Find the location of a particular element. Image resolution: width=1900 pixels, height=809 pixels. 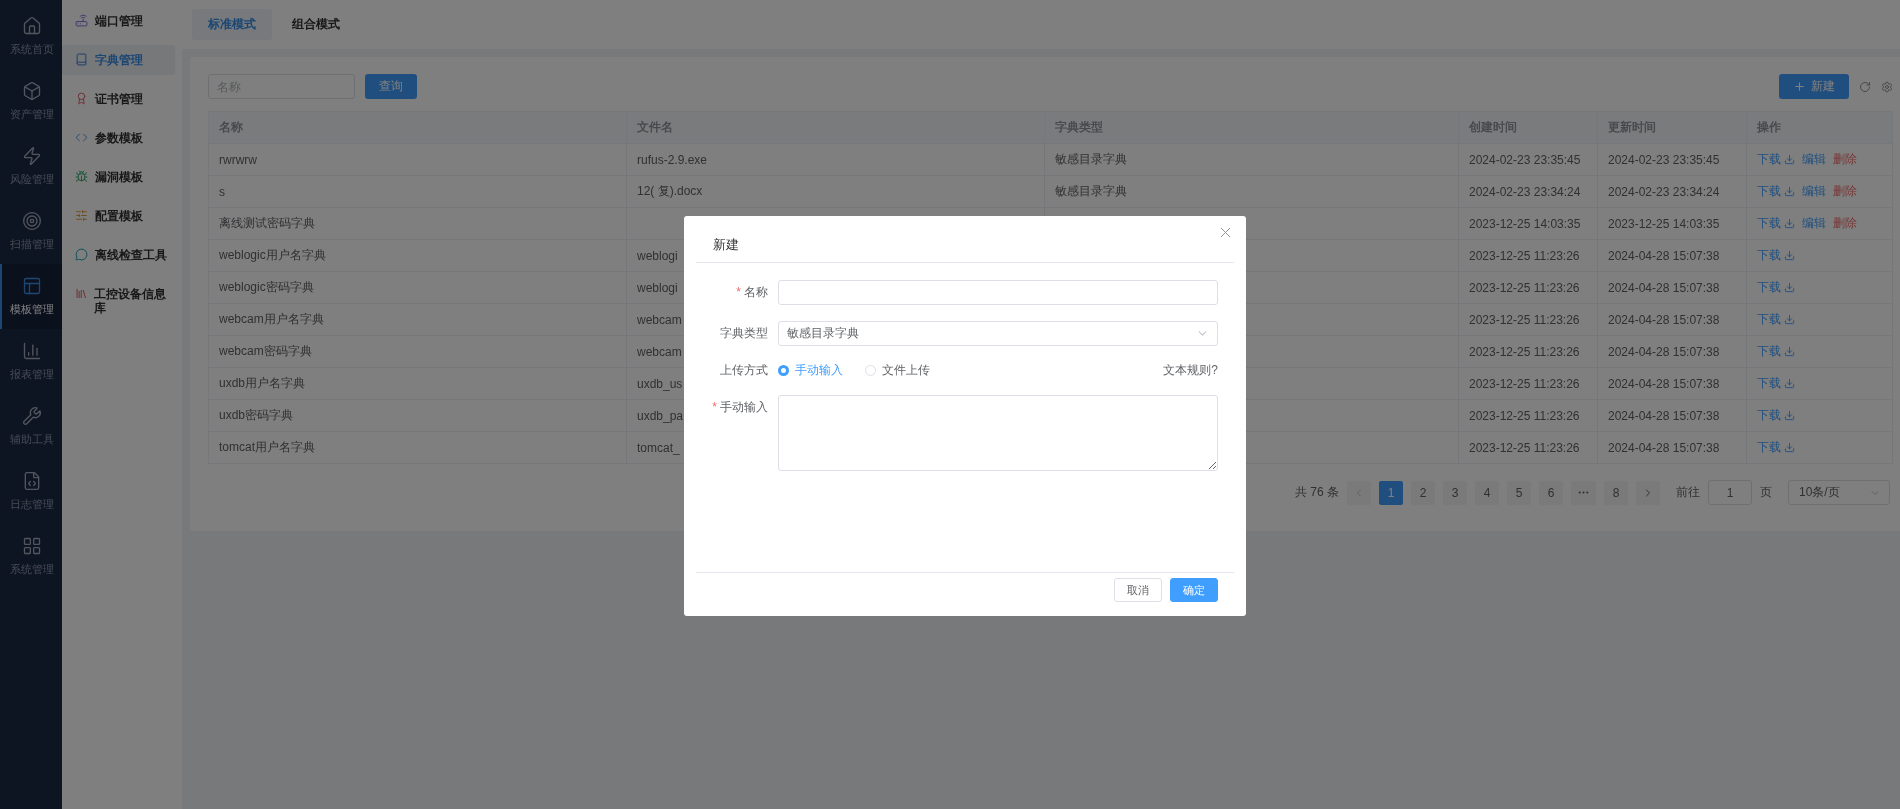

text-rules-link: 文本规则? is located at coordinates (1190, 370).